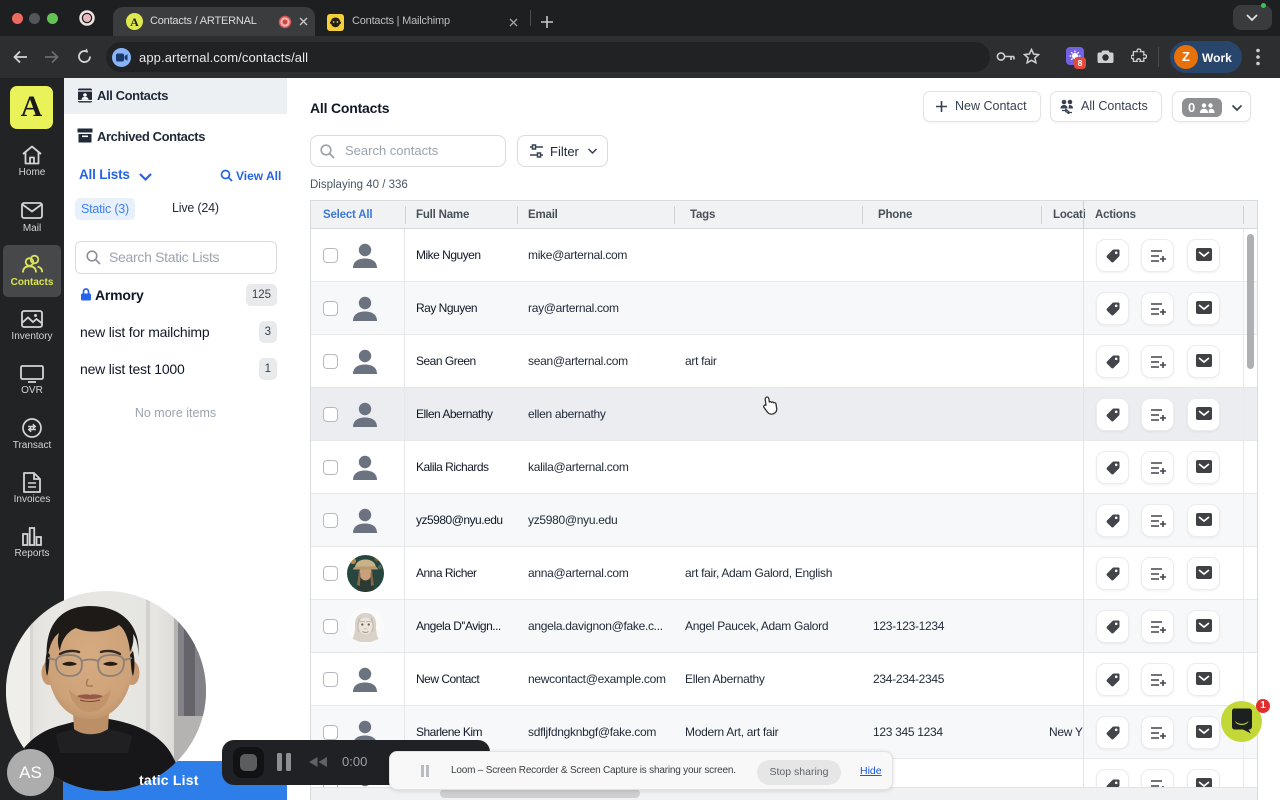 The height and width of the screenshot is (800, 1280). What do you see at coordinates (169, 780) in the screenshot?
I see `svg-text: tatic List` at bounding box center [169, 780].